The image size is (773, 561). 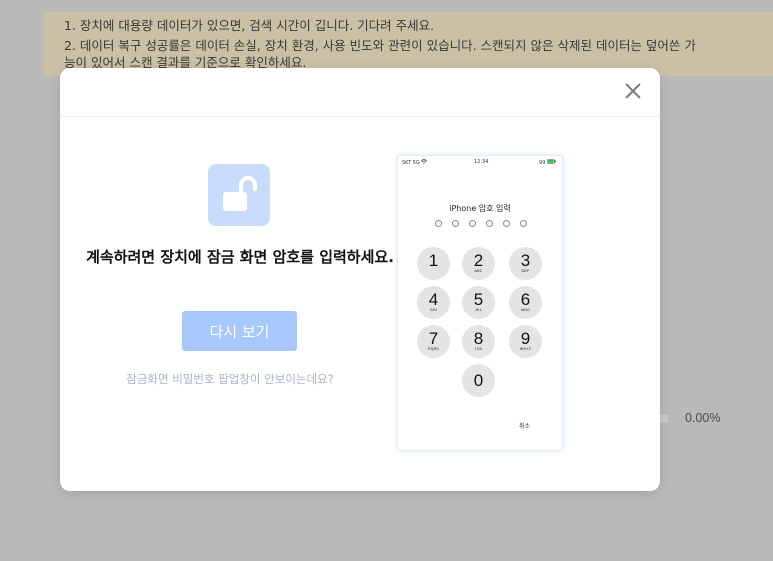 What do you see at coordinates (525, 341) in the screenshot?
I see `keypad-key-9: 9 WXYZ` at bounding box center [525, 341].